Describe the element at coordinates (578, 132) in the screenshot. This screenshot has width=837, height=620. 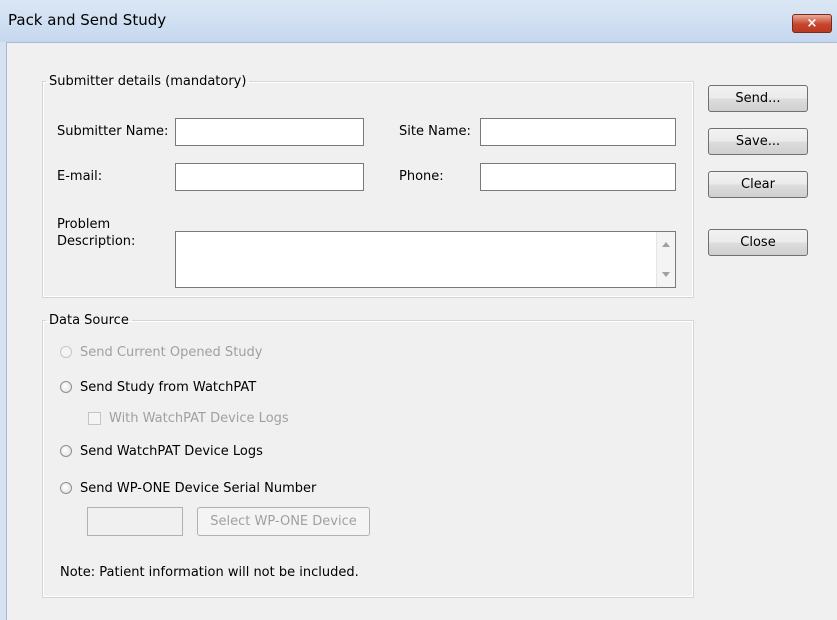
I see `site-name-input` at that location.